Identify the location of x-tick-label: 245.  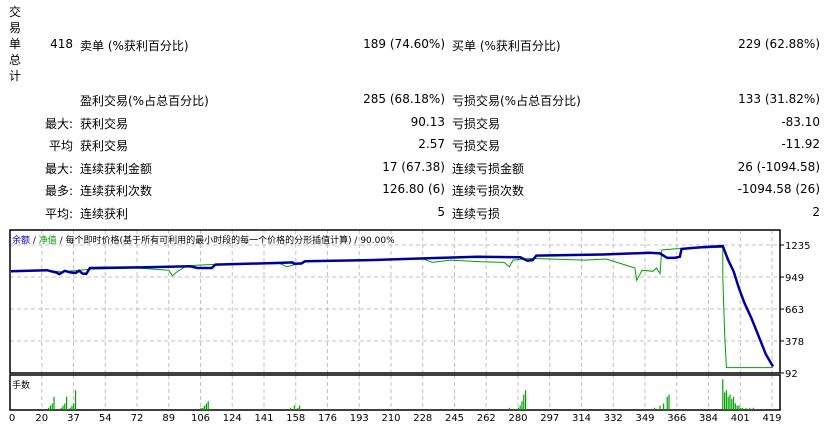
(454, 418).